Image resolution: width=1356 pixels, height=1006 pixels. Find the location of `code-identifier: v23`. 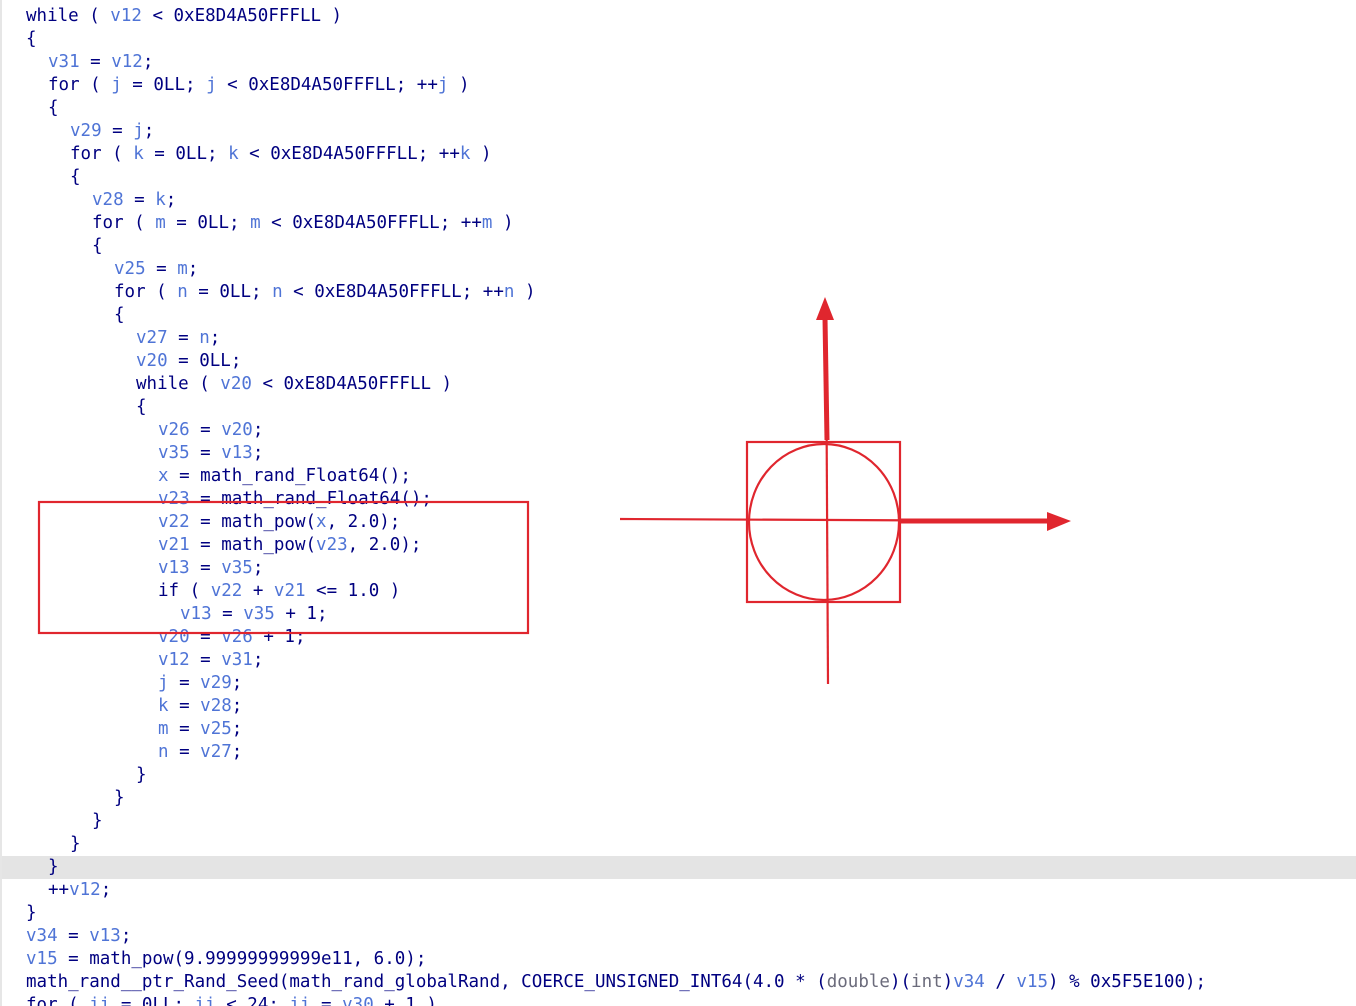

code-identifier: v23 is located at coordinates (174, 499).